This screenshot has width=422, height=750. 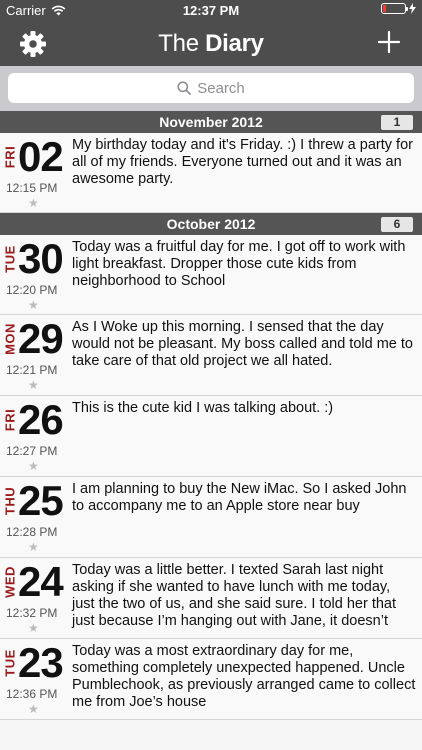 I want to click on entry-weekday-label: THU, so click(x=10, y=501).